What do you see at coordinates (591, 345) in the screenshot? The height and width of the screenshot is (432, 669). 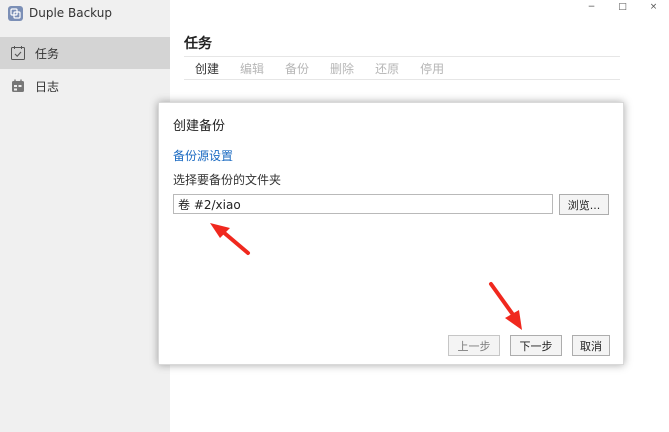 I see `cancel-button: 取消` at bounding box center [591, 345].